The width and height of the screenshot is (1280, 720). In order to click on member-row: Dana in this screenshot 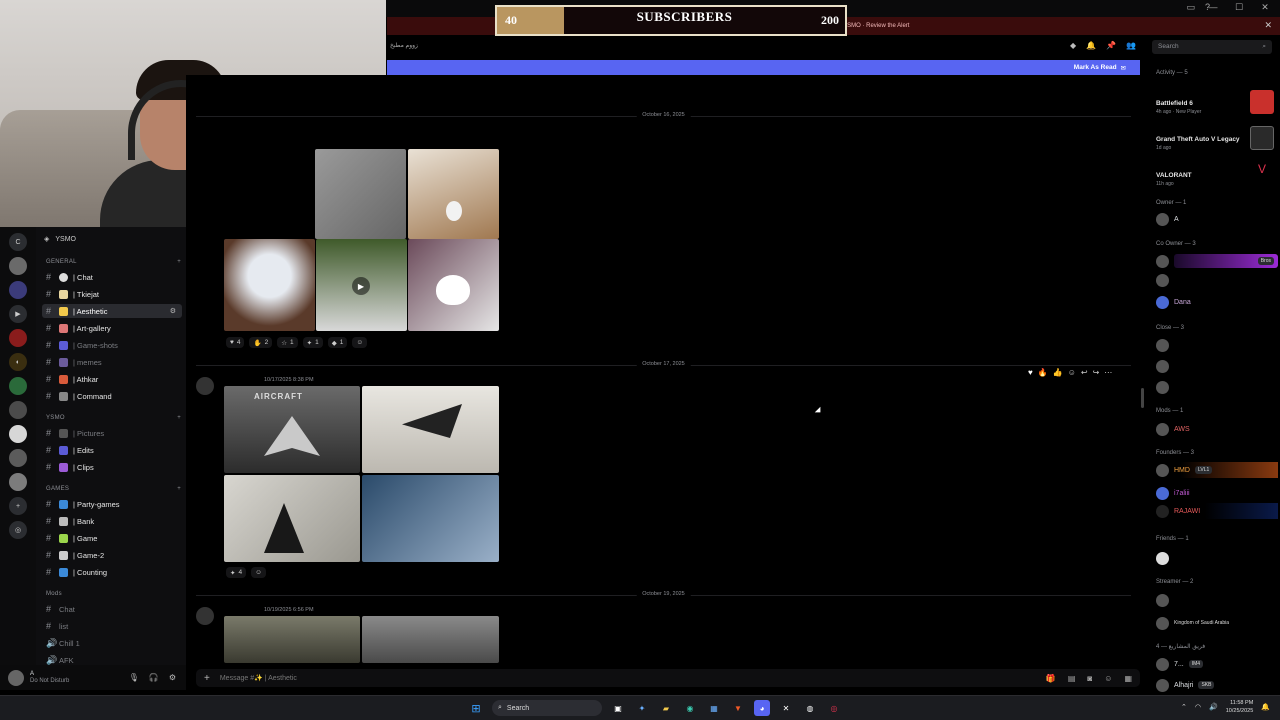, I will do `click(1217, 302)`.